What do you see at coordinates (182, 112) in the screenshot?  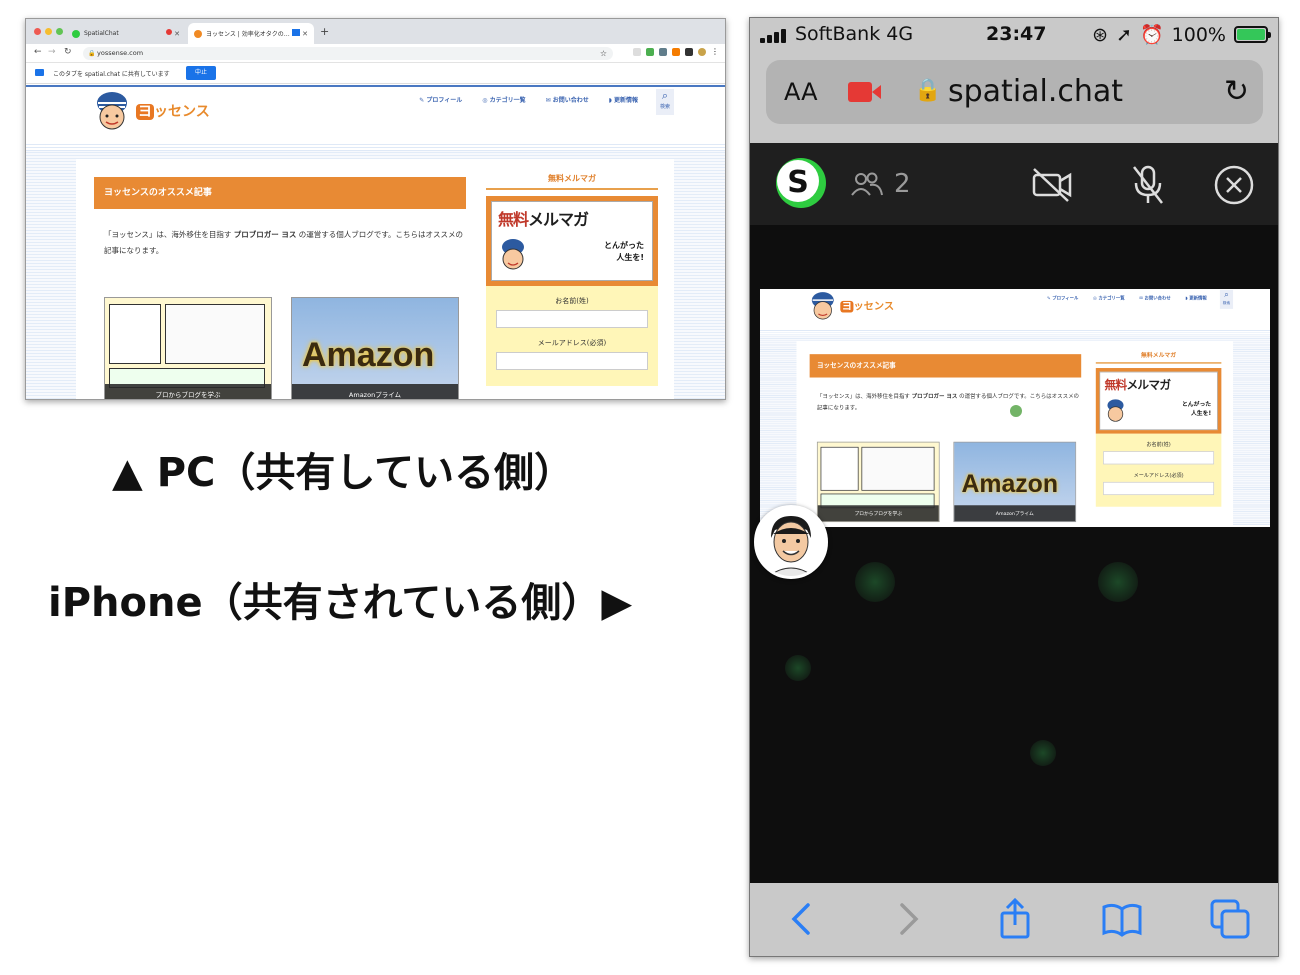 I see `logo-rest: ッセンス` at bounding box center [182, 112].